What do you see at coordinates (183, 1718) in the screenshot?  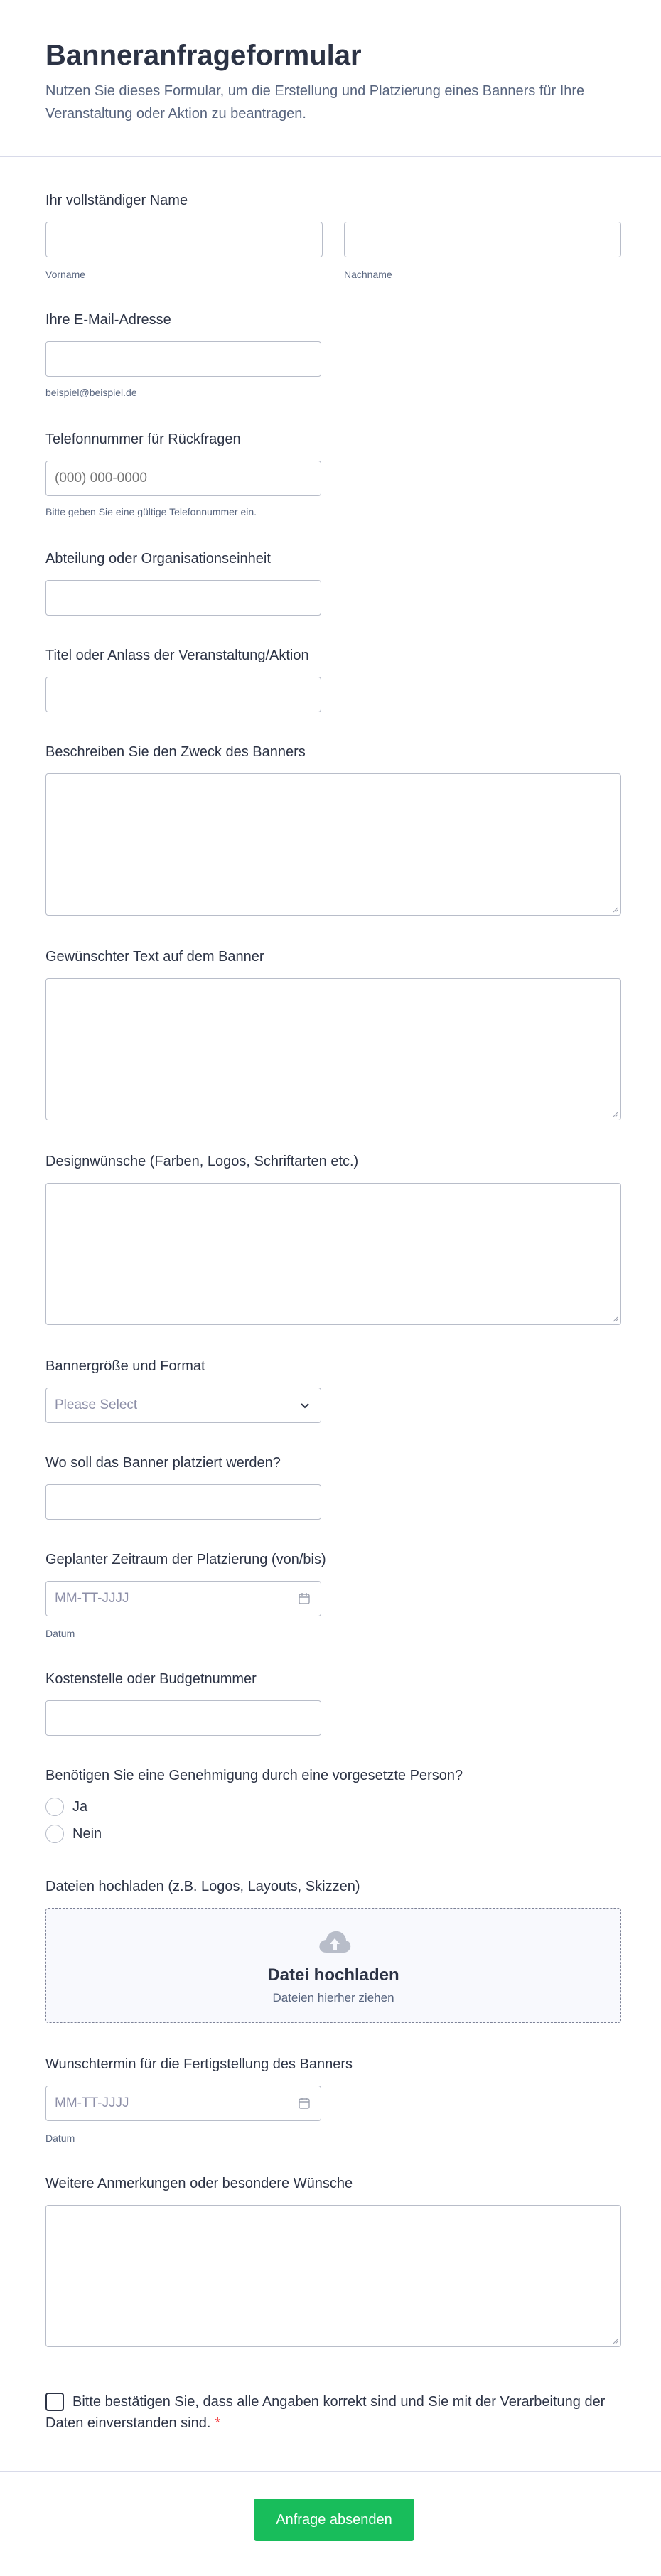 I see `cost-center-input` at bounding box center [183, 1718].